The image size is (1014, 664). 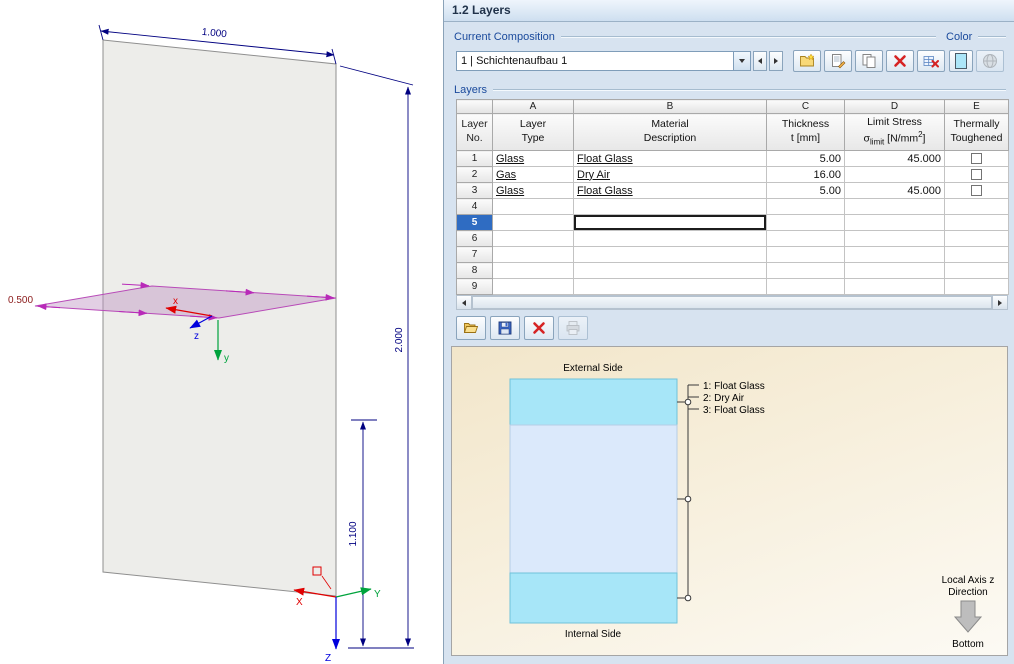 I want to click on global-axis-z-label: Z, so click(x=328, y=658).